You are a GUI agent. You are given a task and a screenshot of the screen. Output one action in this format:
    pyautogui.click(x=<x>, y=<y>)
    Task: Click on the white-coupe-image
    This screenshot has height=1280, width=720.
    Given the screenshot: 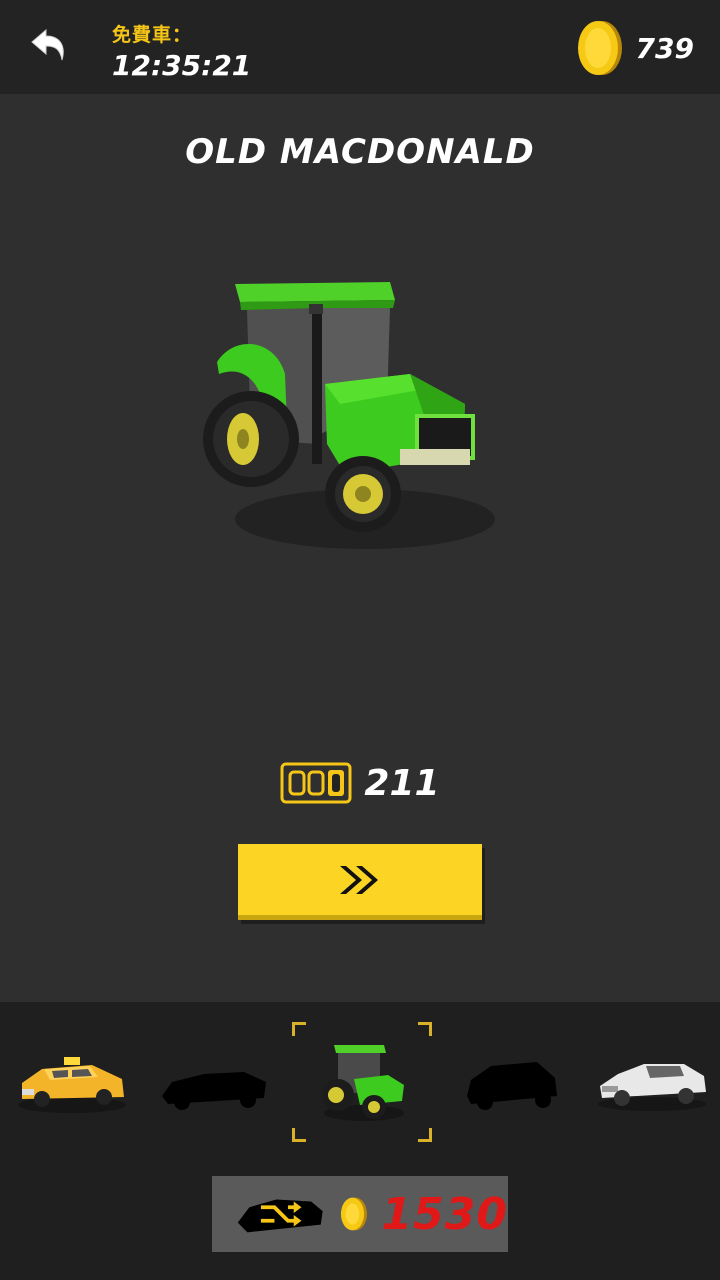 What is the action you would take?
    pyautogui.click(x=652, y=1087)
    